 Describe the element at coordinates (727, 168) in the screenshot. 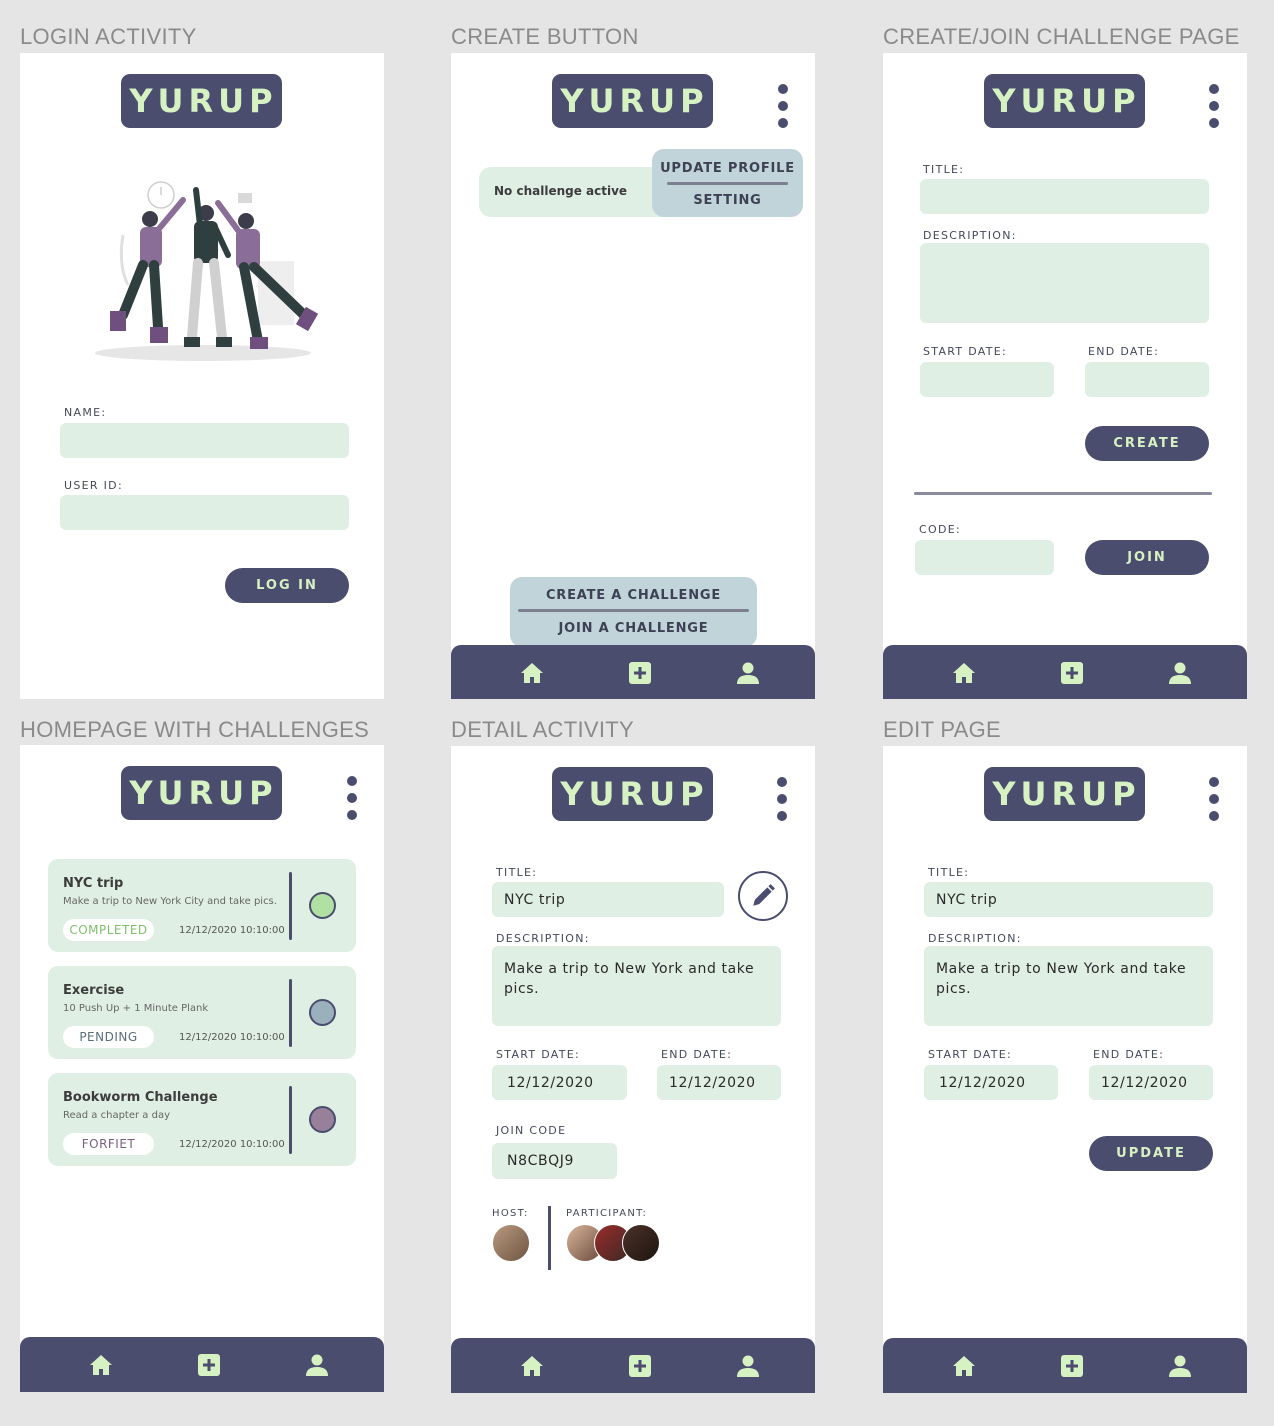

I see `menu-update-profile: UPDATE PROFILE` at that location.